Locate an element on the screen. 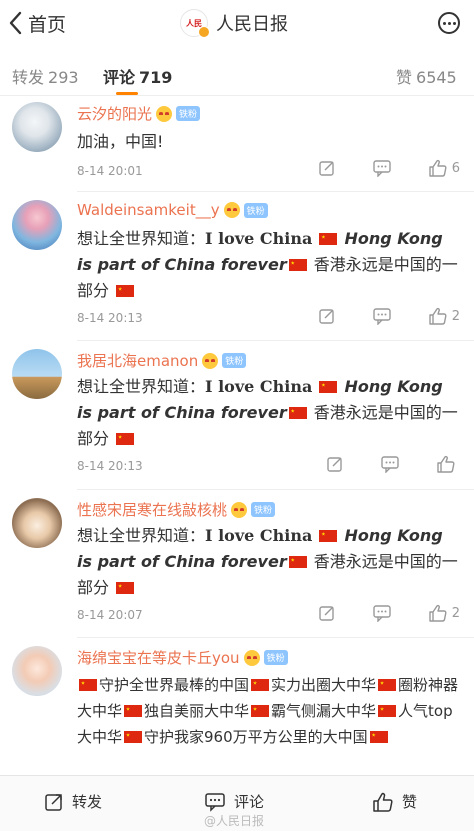 Image resolution: width=474 pixels, height=831 pixels. tab-bar: 转发 293 评论 719 赞 6545 is located at coordinates (237, 74).